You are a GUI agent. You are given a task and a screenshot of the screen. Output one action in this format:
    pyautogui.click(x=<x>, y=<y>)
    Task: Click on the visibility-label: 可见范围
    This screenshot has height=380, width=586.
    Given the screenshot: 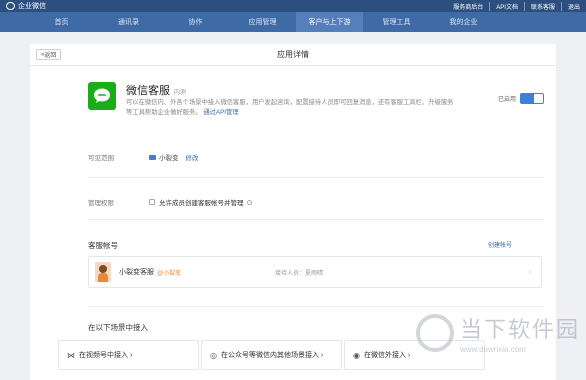 What is the action you would take?
    pyautogui.click(x=101, y=158)
    